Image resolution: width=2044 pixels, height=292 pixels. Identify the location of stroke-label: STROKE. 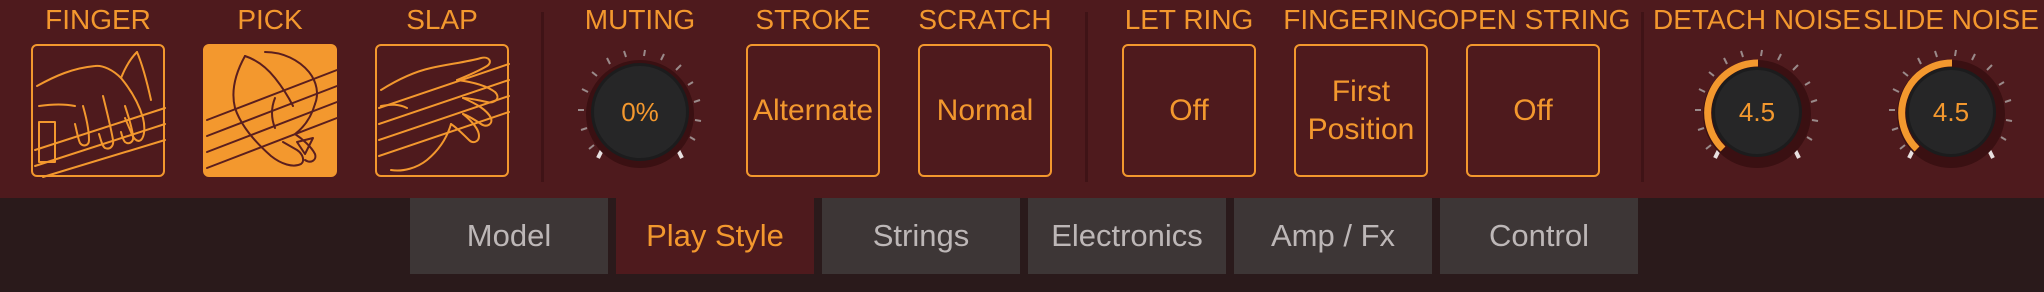
(813, 19).